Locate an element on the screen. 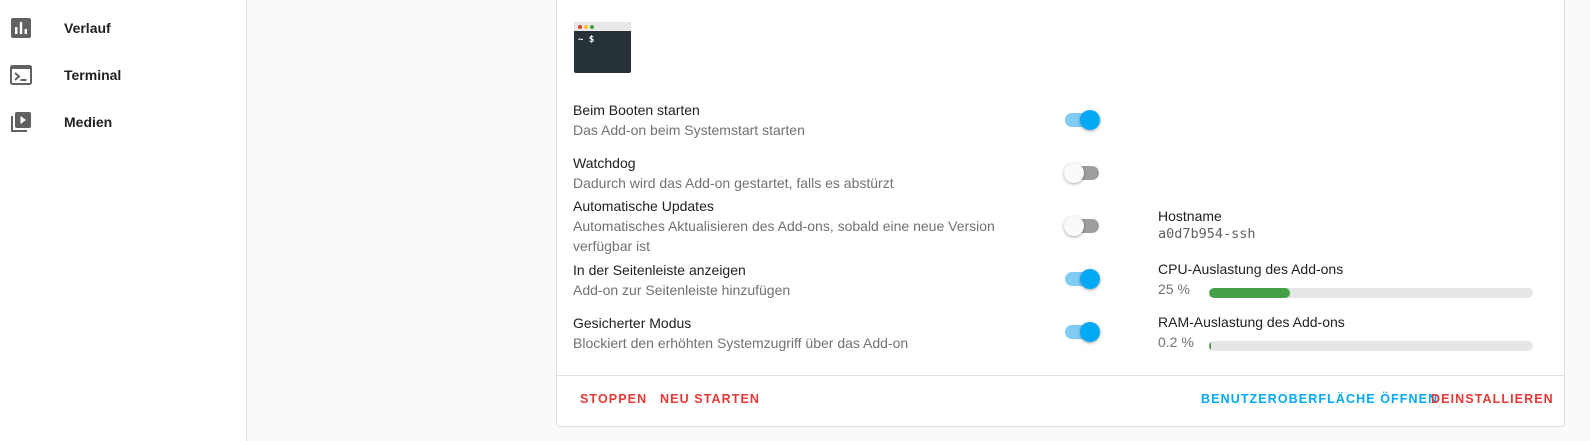 This screenshot has width=1590, height=441. console-icon is located at coordinates (21, 75).